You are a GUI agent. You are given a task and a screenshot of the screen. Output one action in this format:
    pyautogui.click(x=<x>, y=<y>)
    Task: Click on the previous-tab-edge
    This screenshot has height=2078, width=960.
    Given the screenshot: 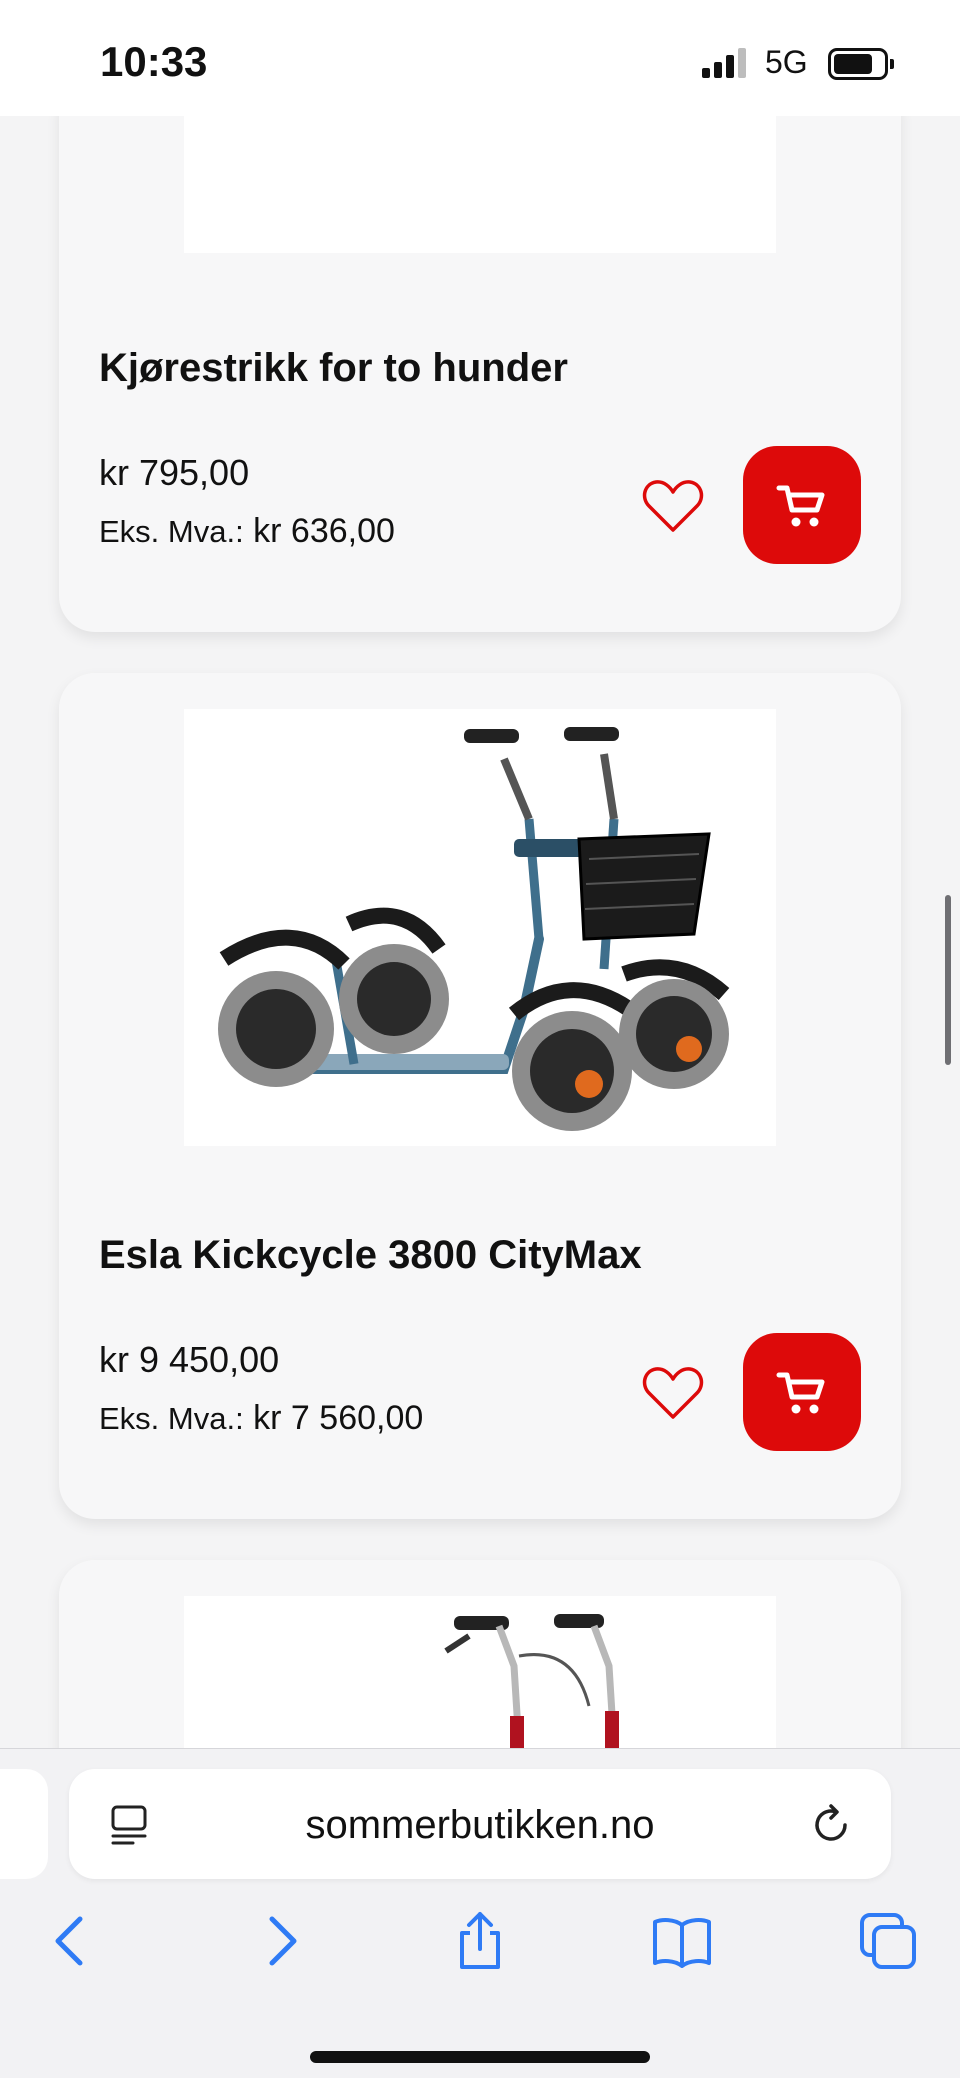 What is the action you would take?
    pyautogui.click(x=24, y=1824)
    